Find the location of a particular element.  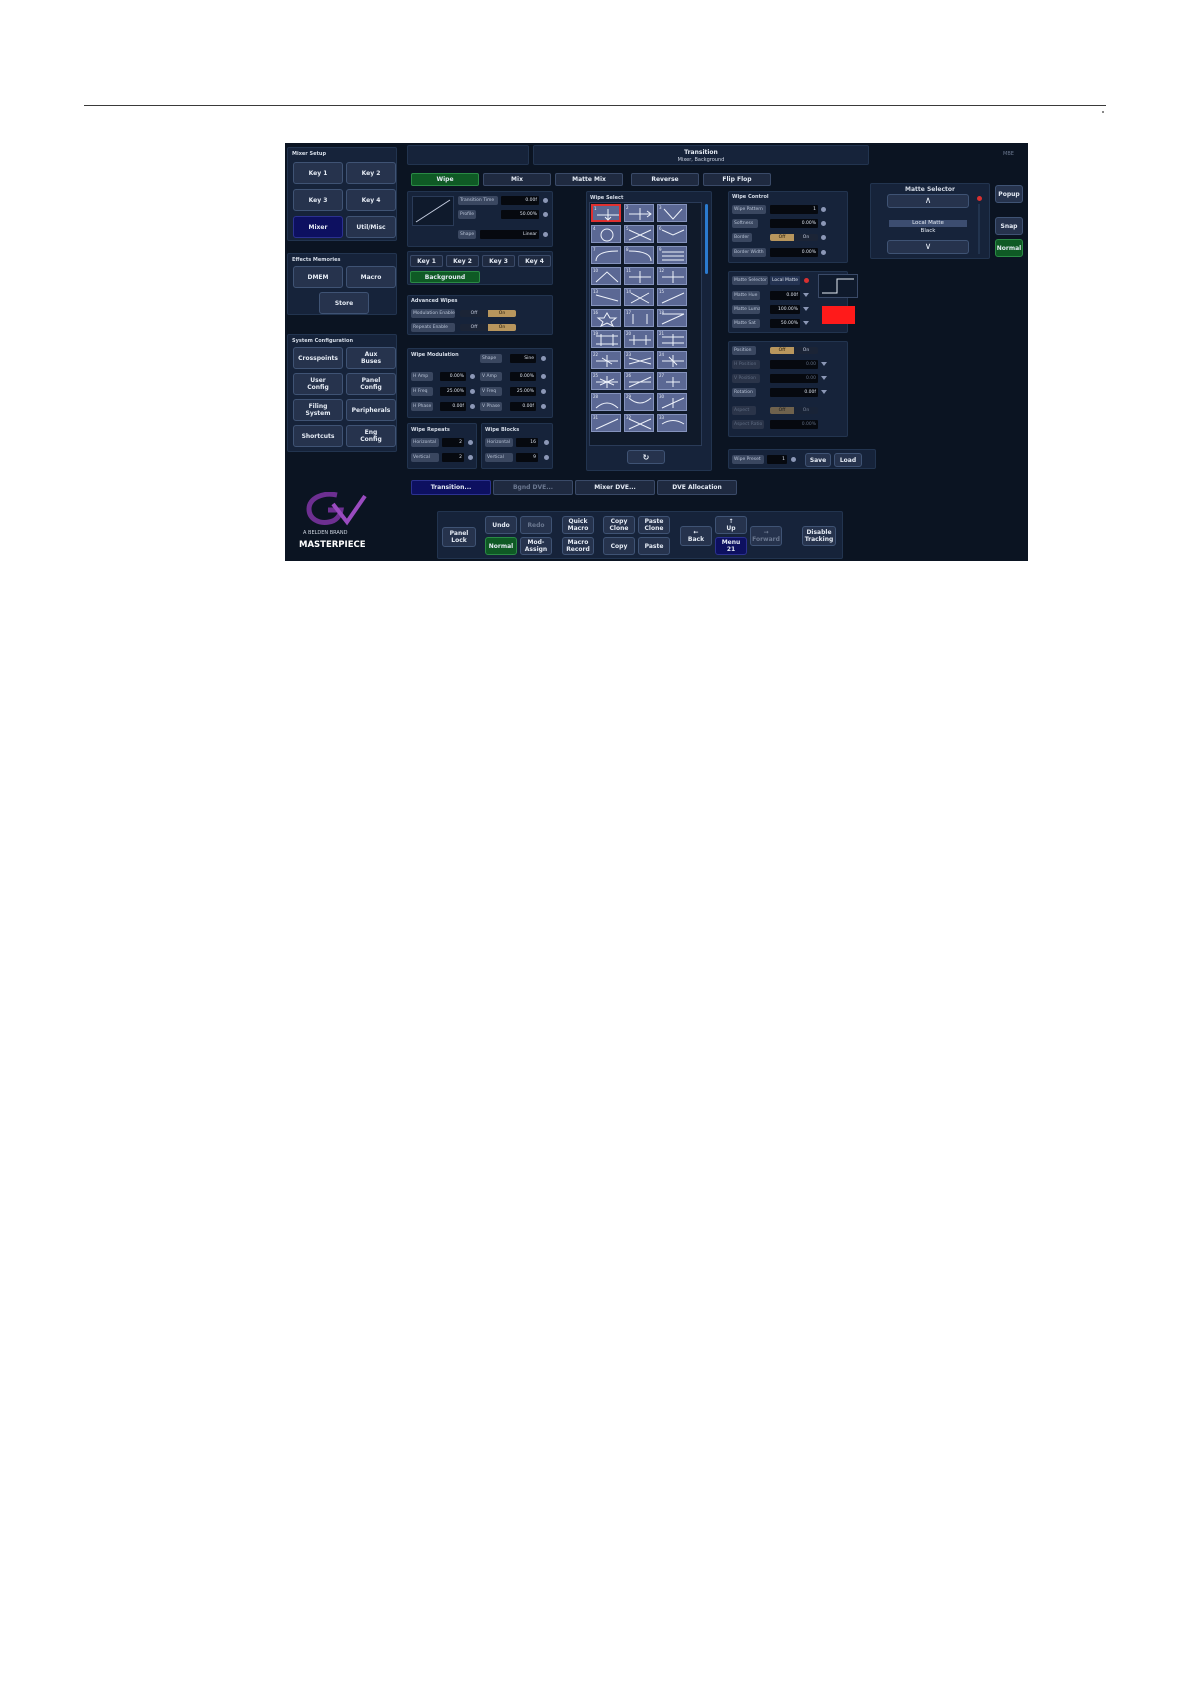

v-amp-knob-icon is located at coordinates (543, 376).